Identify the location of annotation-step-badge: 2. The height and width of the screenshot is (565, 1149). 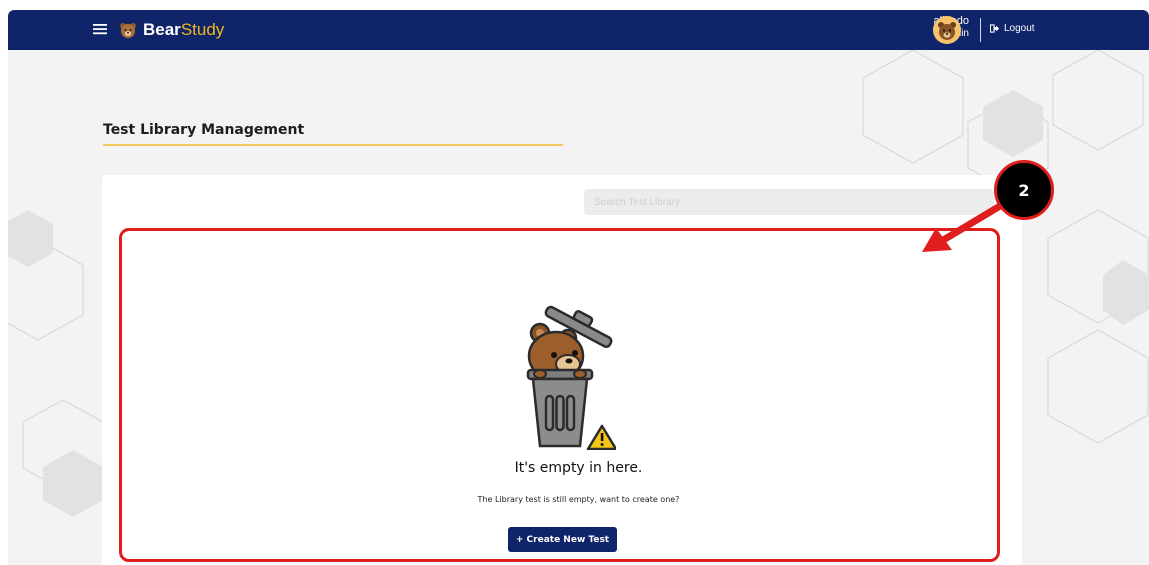
(1024, 190).